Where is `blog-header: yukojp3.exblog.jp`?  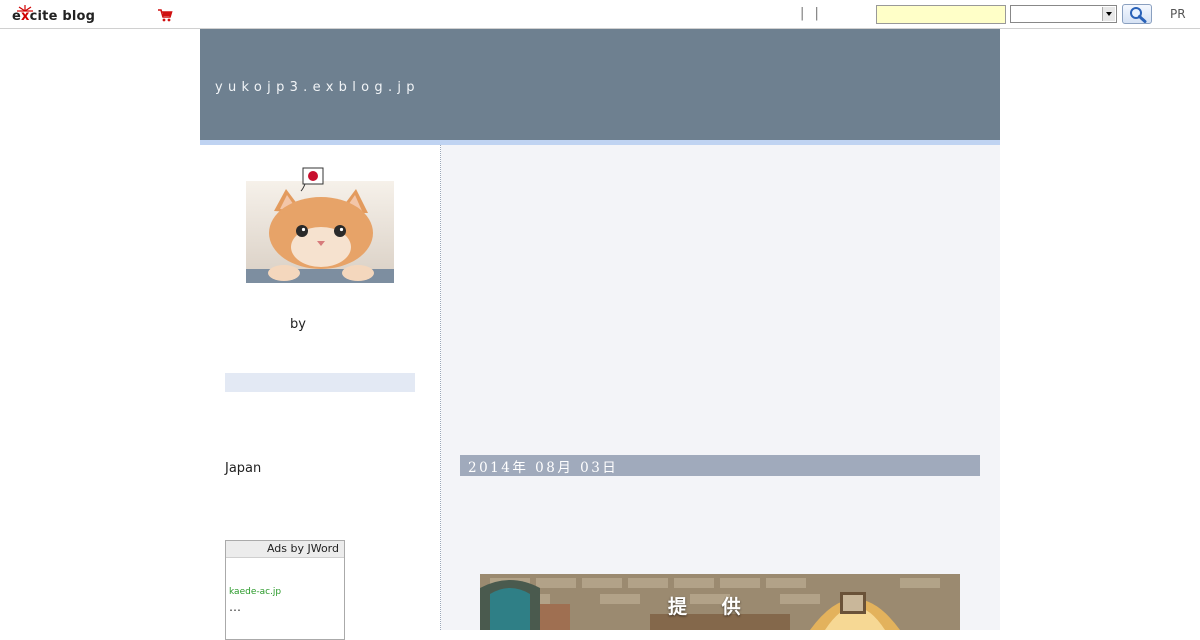 blog-header: yukojp3.exblog.jp is located at coordinates (600, 84).